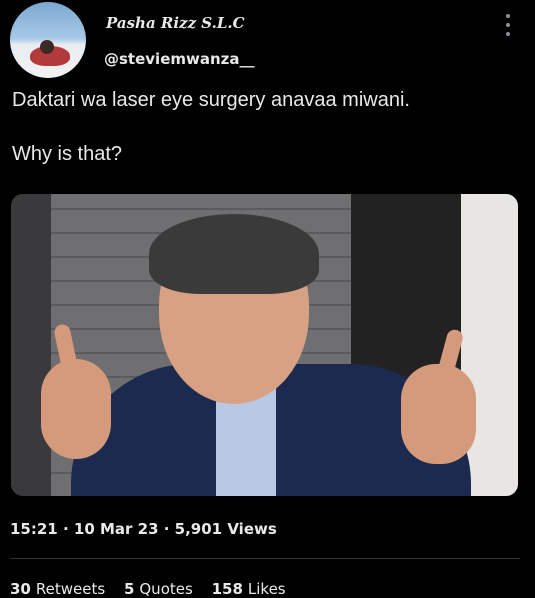 Image resolution: width=535 pixels, height=598 pixels. Describe the element at coordinates (143, 529) in the screenshot. I see `tweet-timestamp: 15:21 · 10 Mar 23 · 5,901 Views` at that location.